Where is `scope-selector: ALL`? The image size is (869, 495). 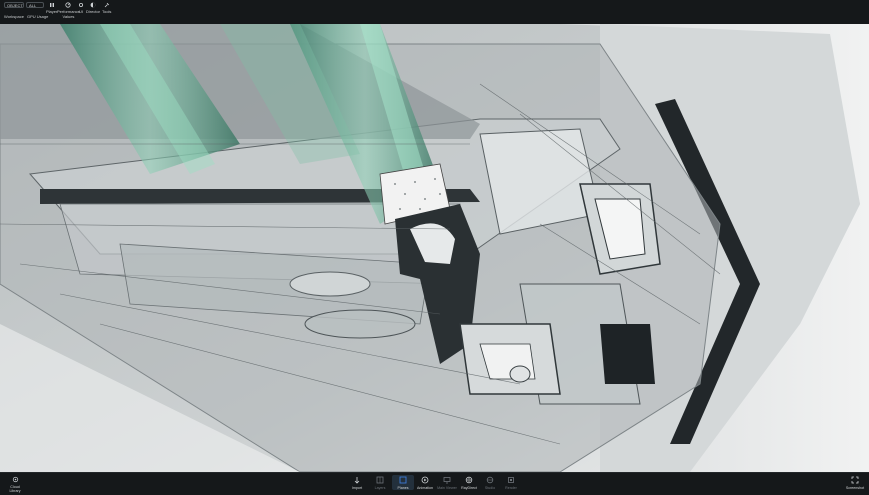
scope-selector: ALL is located at coordinates (35, 5).